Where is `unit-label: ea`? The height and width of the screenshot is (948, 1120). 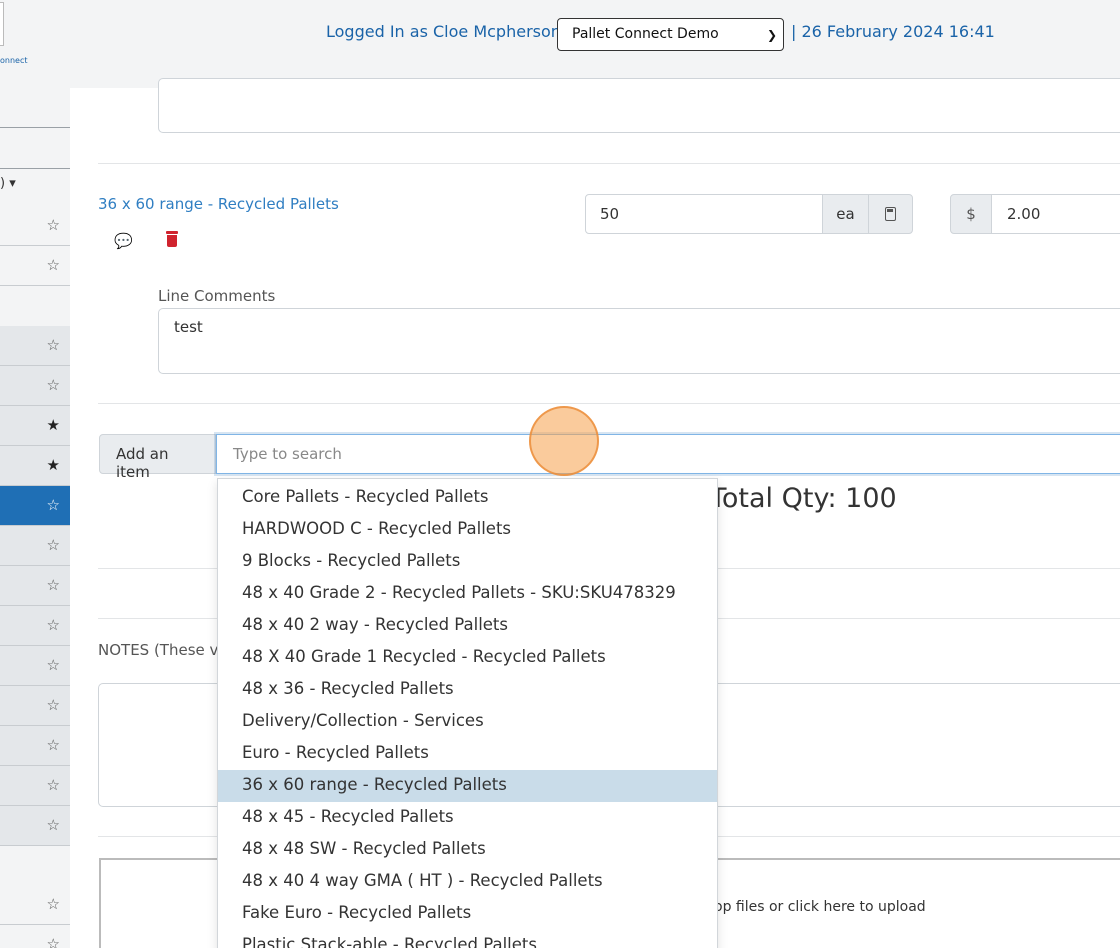 unit-label: ea is located at coordinates (845, 214).